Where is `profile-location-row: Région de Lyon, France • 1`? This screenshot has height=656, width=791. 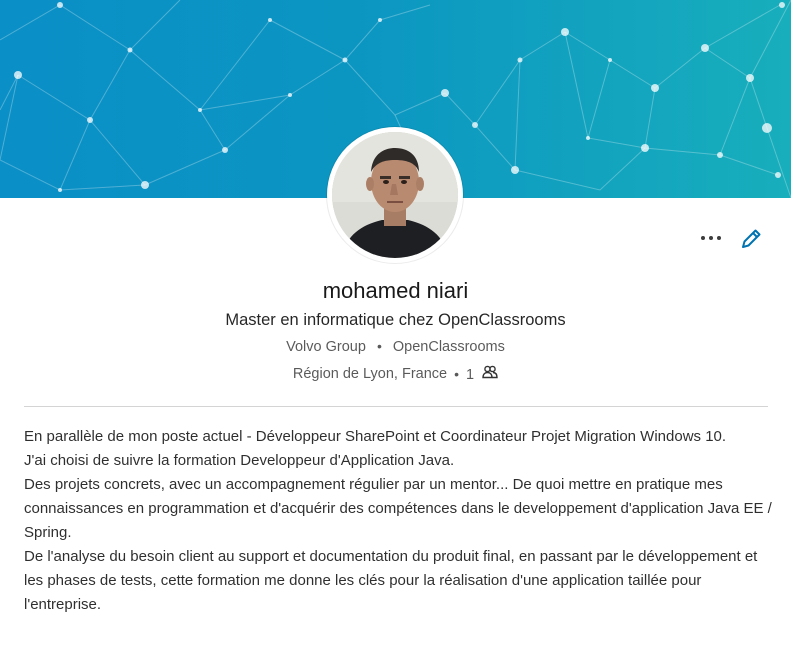
profile-location-row: Région de Lyon, France • 1 is located at coordinates (395, 374).